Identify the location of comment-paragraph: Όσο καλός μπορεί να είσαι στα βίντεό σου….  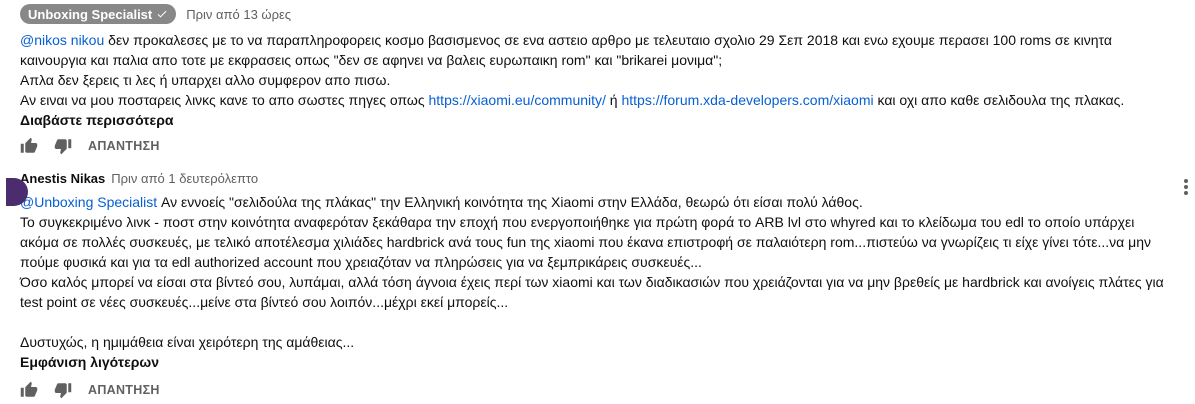
(592, 292).